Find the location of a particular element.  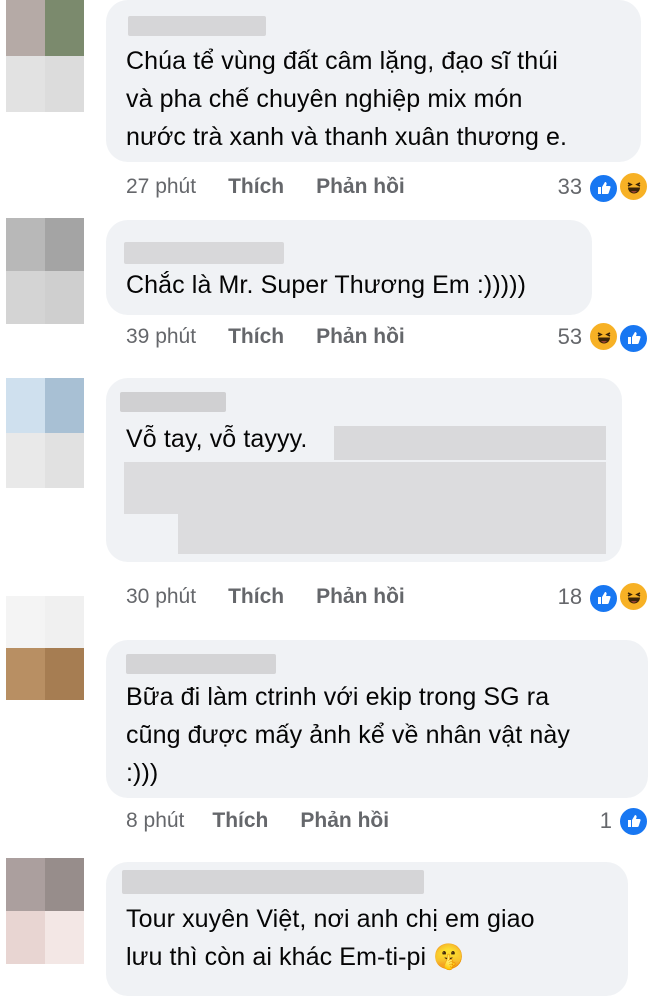

reaction-summary: 18 is located at coordinates (603, 597).